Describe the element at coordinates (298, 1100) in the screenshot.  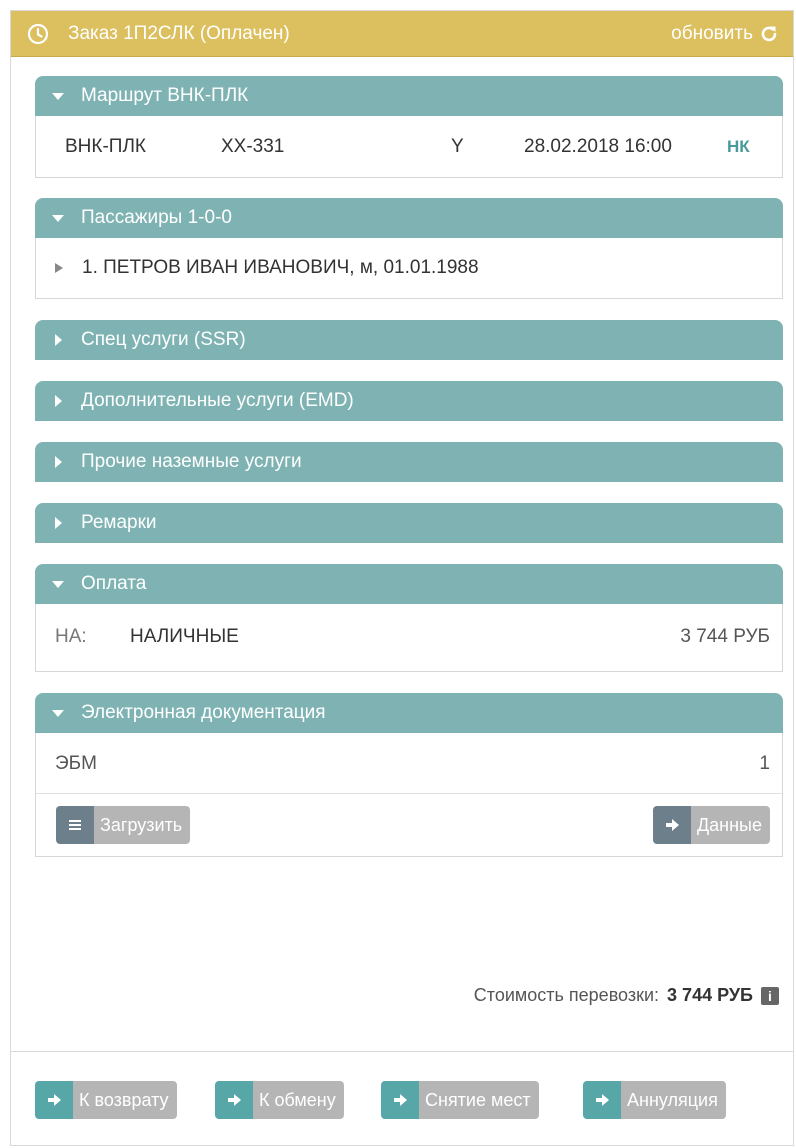
I see `exchange-label: К обмену` at that location.